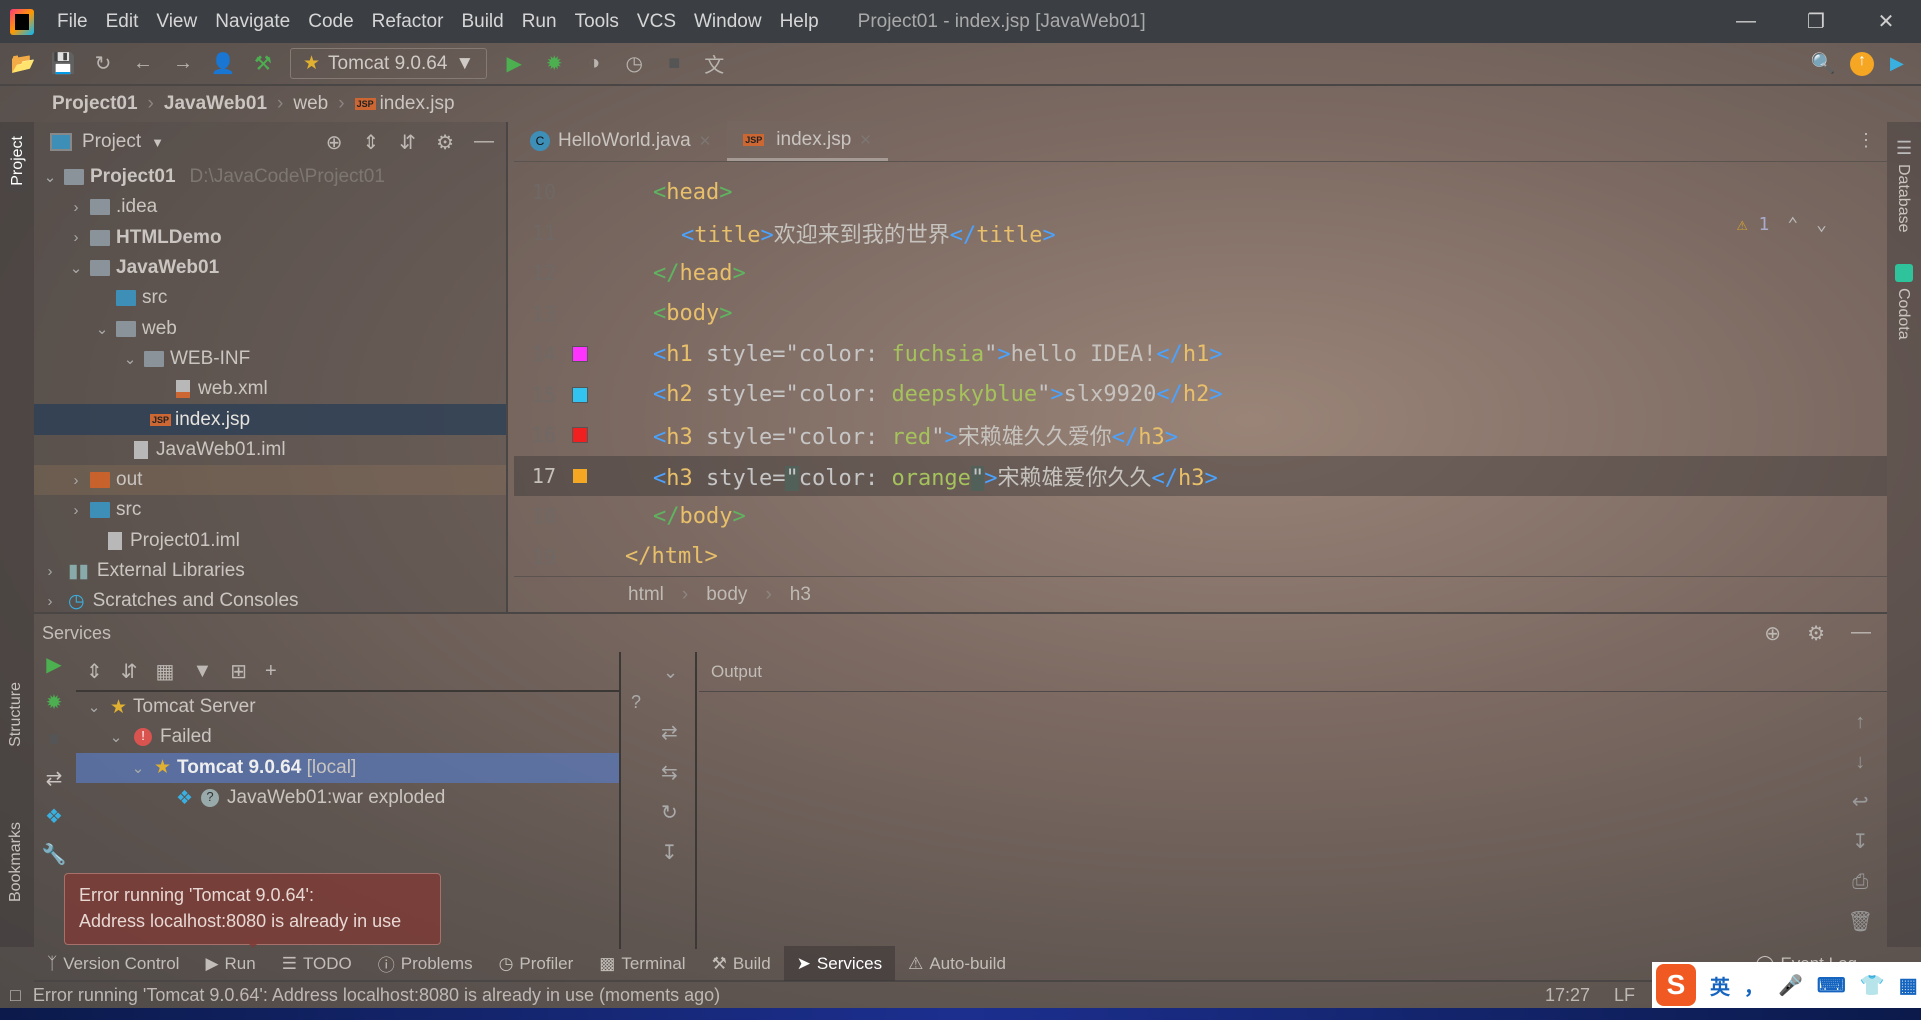  What do you see at coordinates (678, 813) in the screenshot?
I see `refresh-icon: ↻` at bounding box center [678, 813].